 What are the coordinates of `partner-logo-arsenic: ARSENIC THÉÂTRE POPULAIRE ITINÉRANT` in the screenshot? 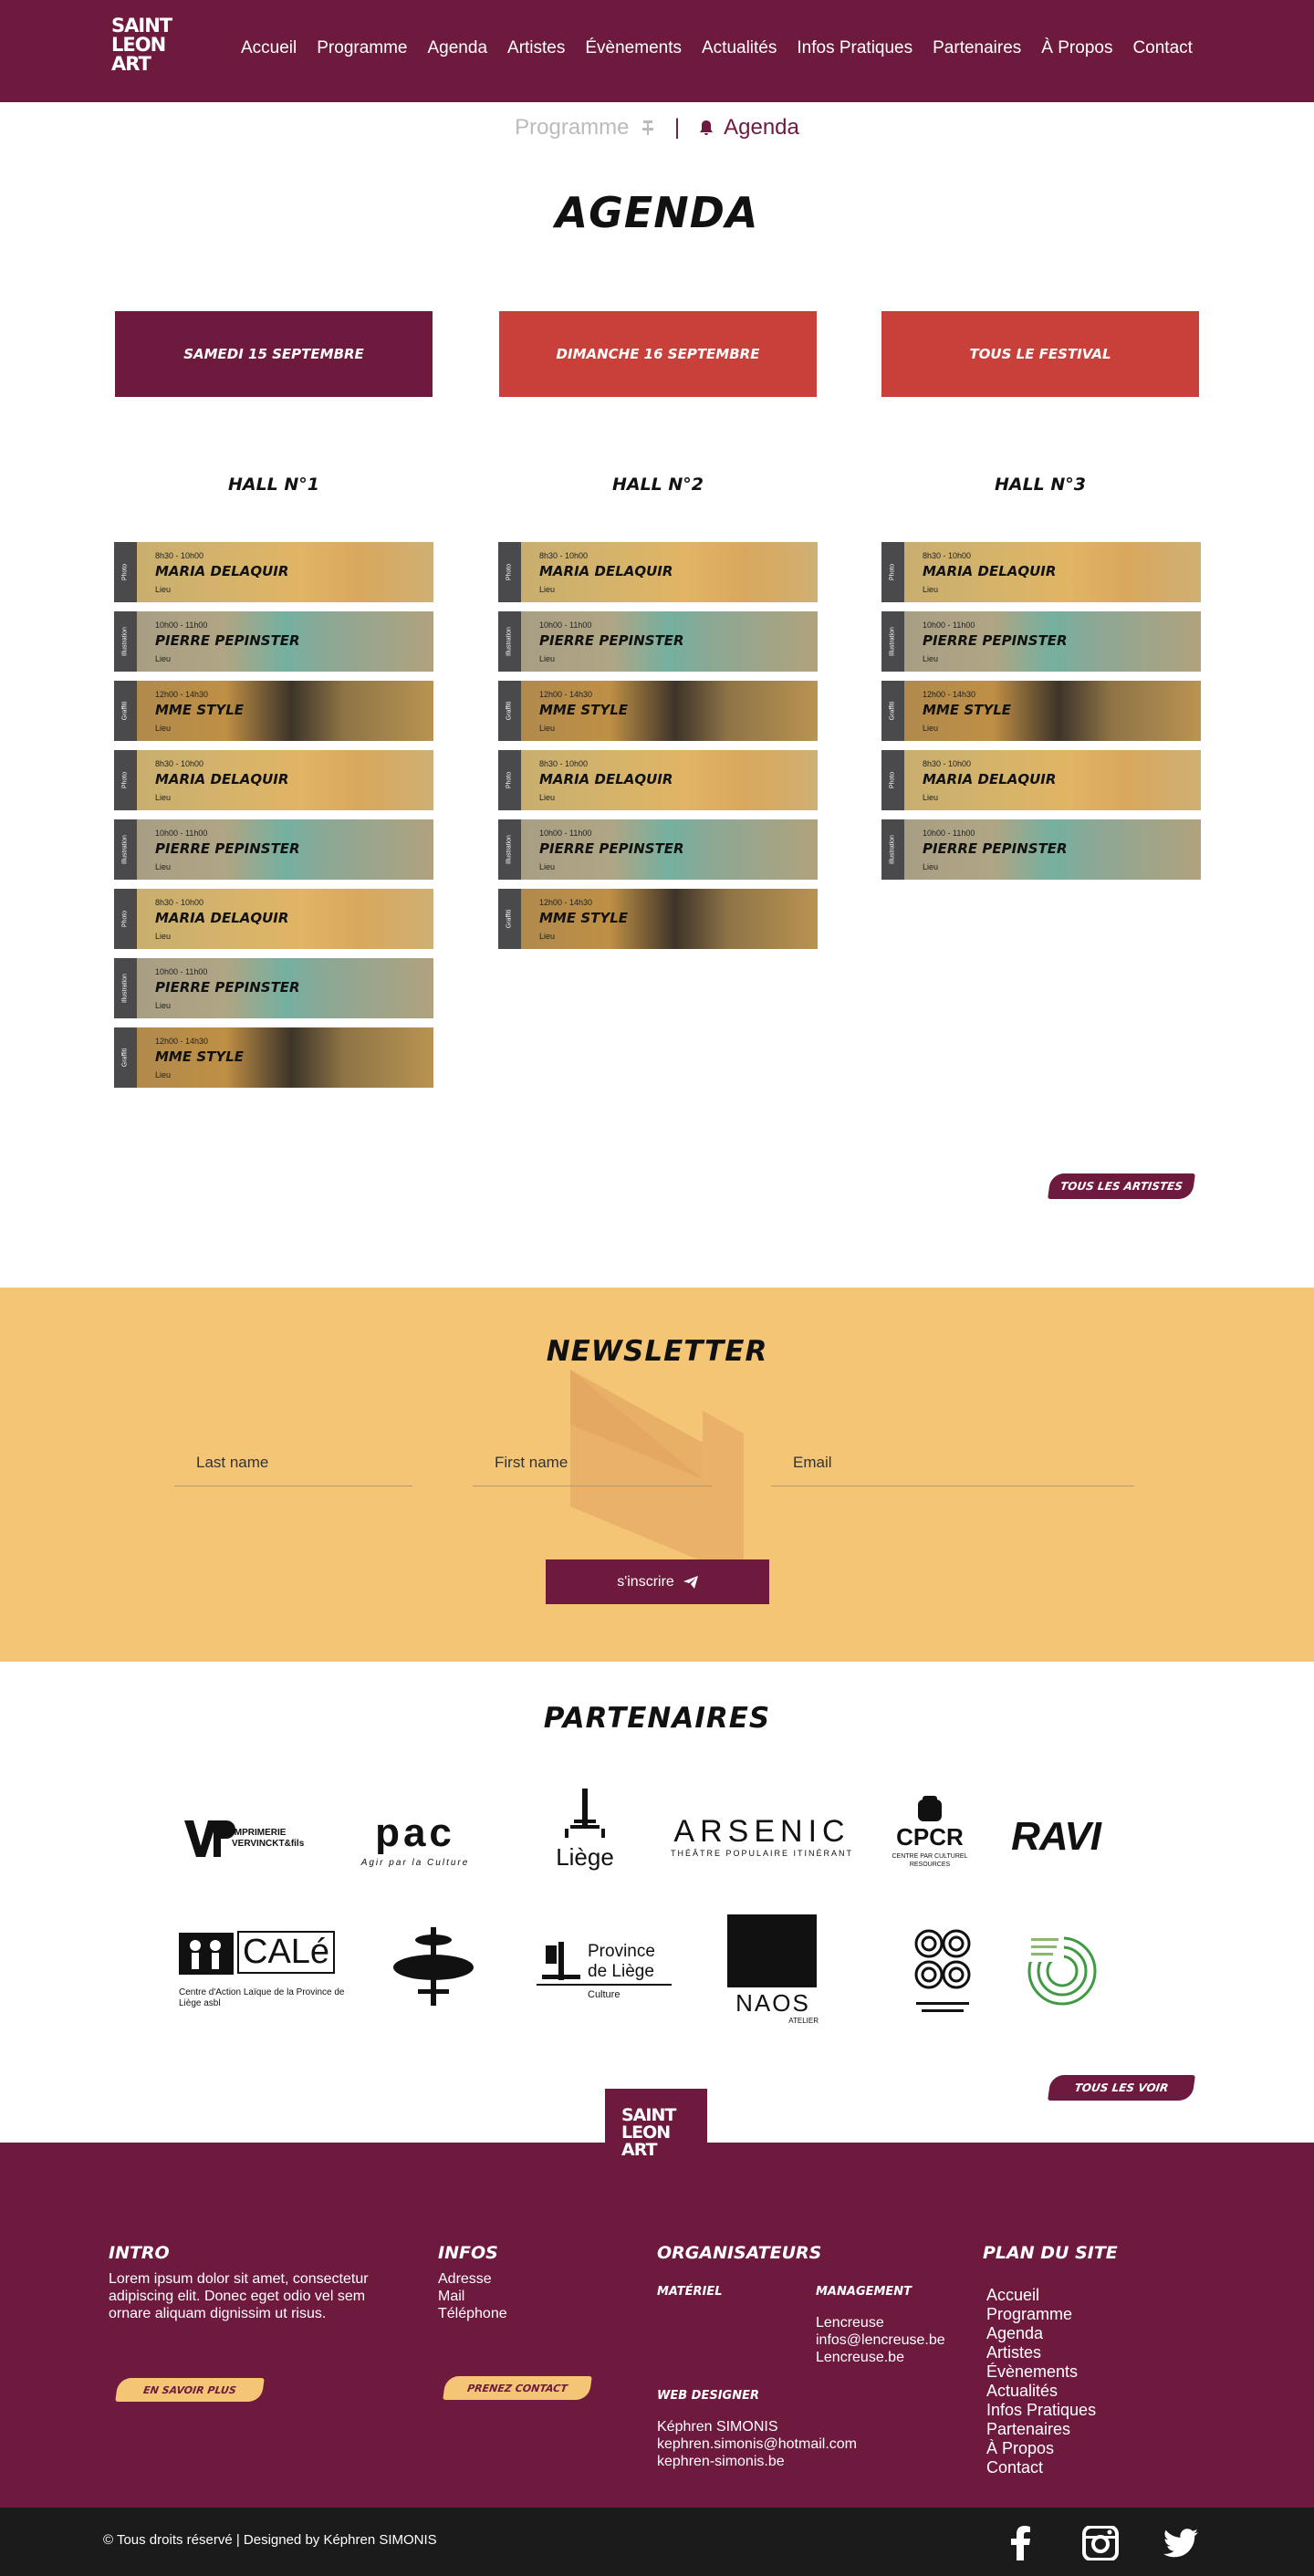 It's located at (762, 1838).